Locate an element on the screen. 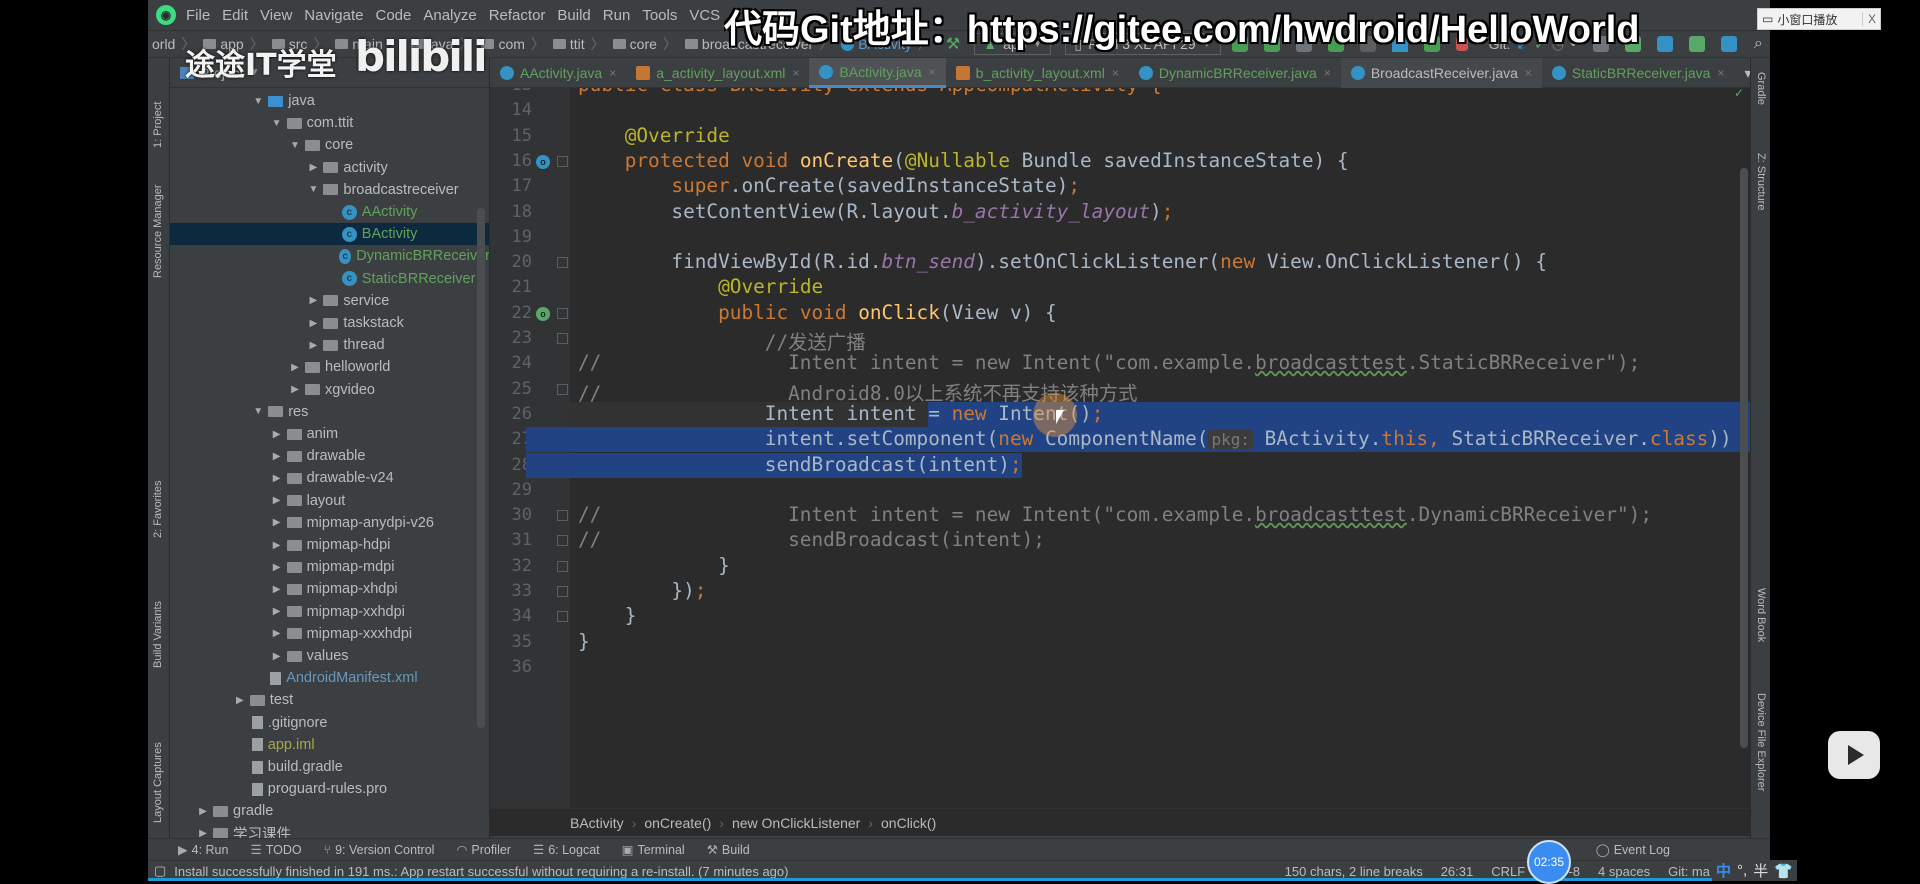  tool-gradle: Gradle is located at coordinates (1761, 88).